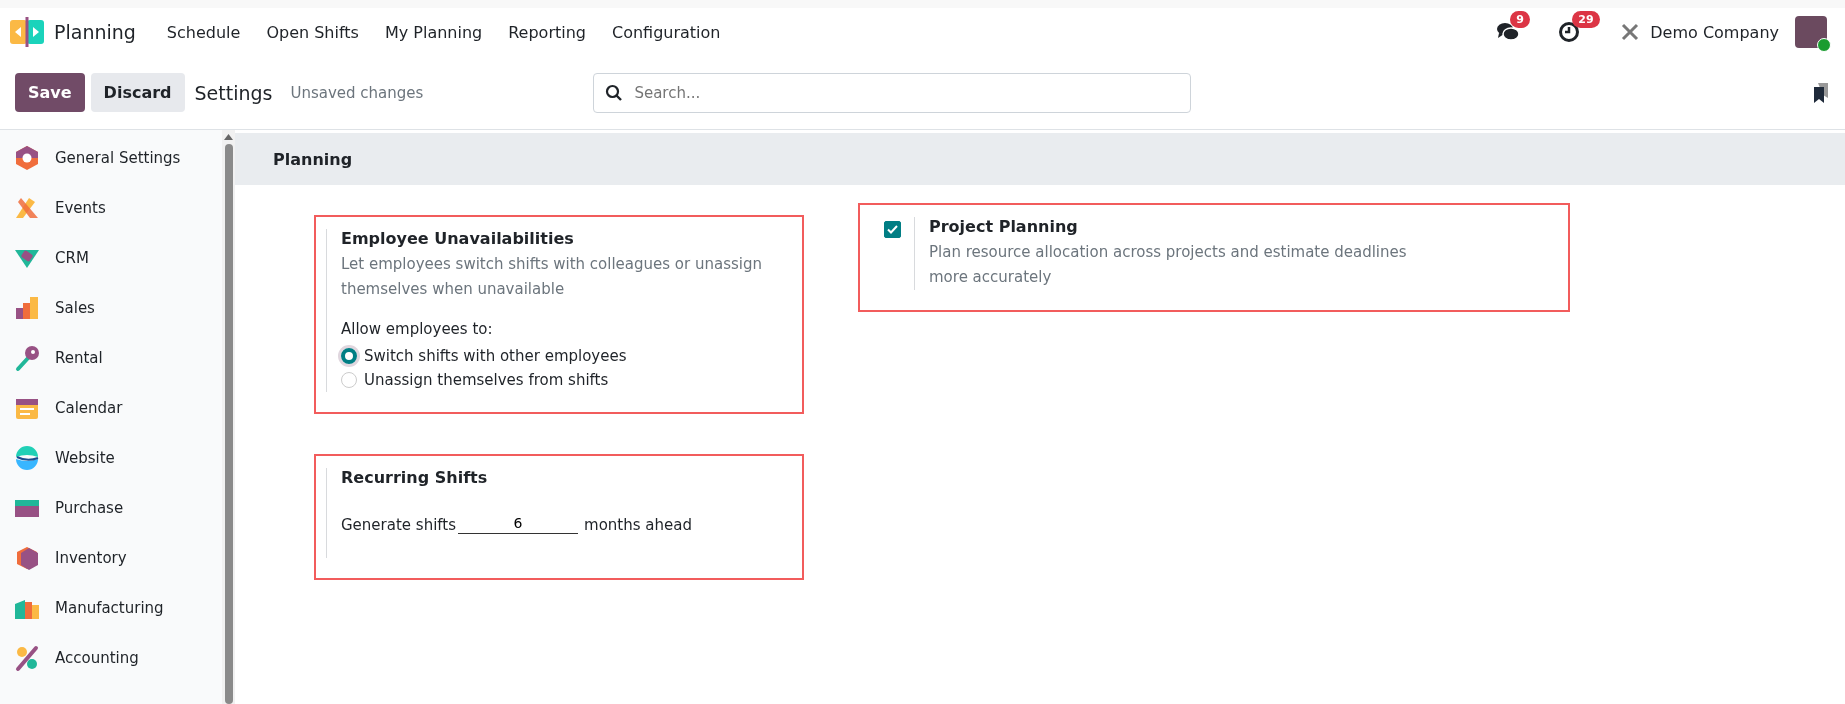 The image size is (1845, 704). What do you see at coordinates (312, 32) in the screenshot?
I see `menu-item: Open Shifts` at bounding box center [312, 32].